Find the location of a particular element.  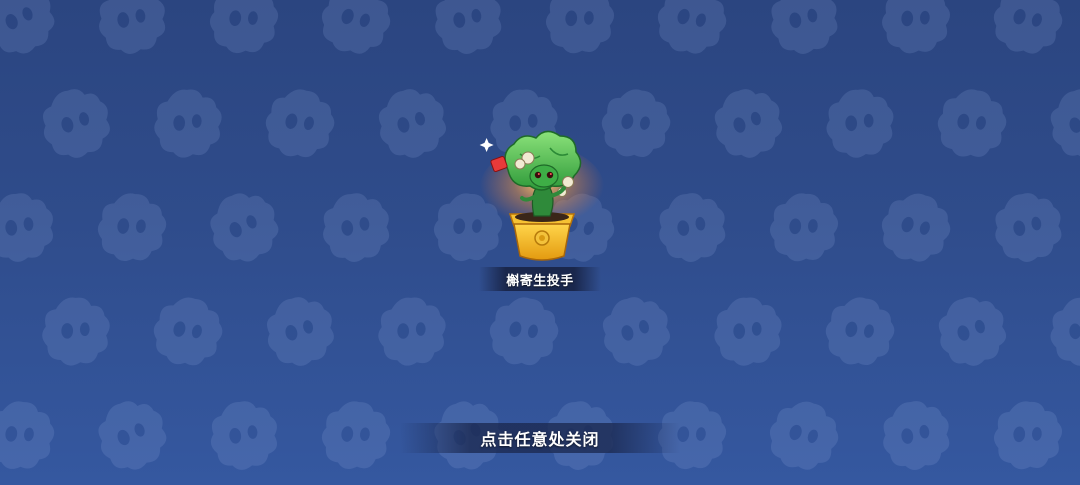

close-hint-bar: 点击任意处关闭 is located at coordinates (540, 438).